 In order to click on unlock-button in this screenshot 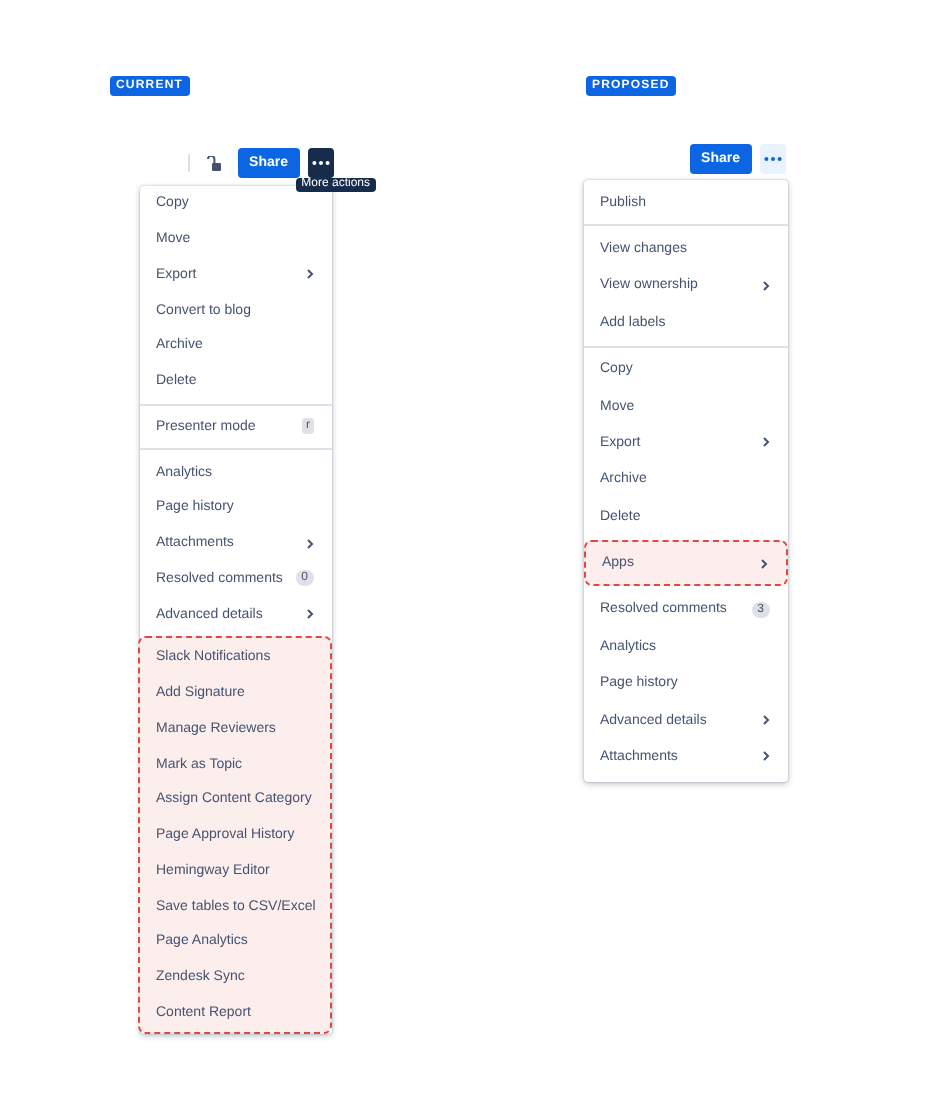, I will do `click(213, 163)`.